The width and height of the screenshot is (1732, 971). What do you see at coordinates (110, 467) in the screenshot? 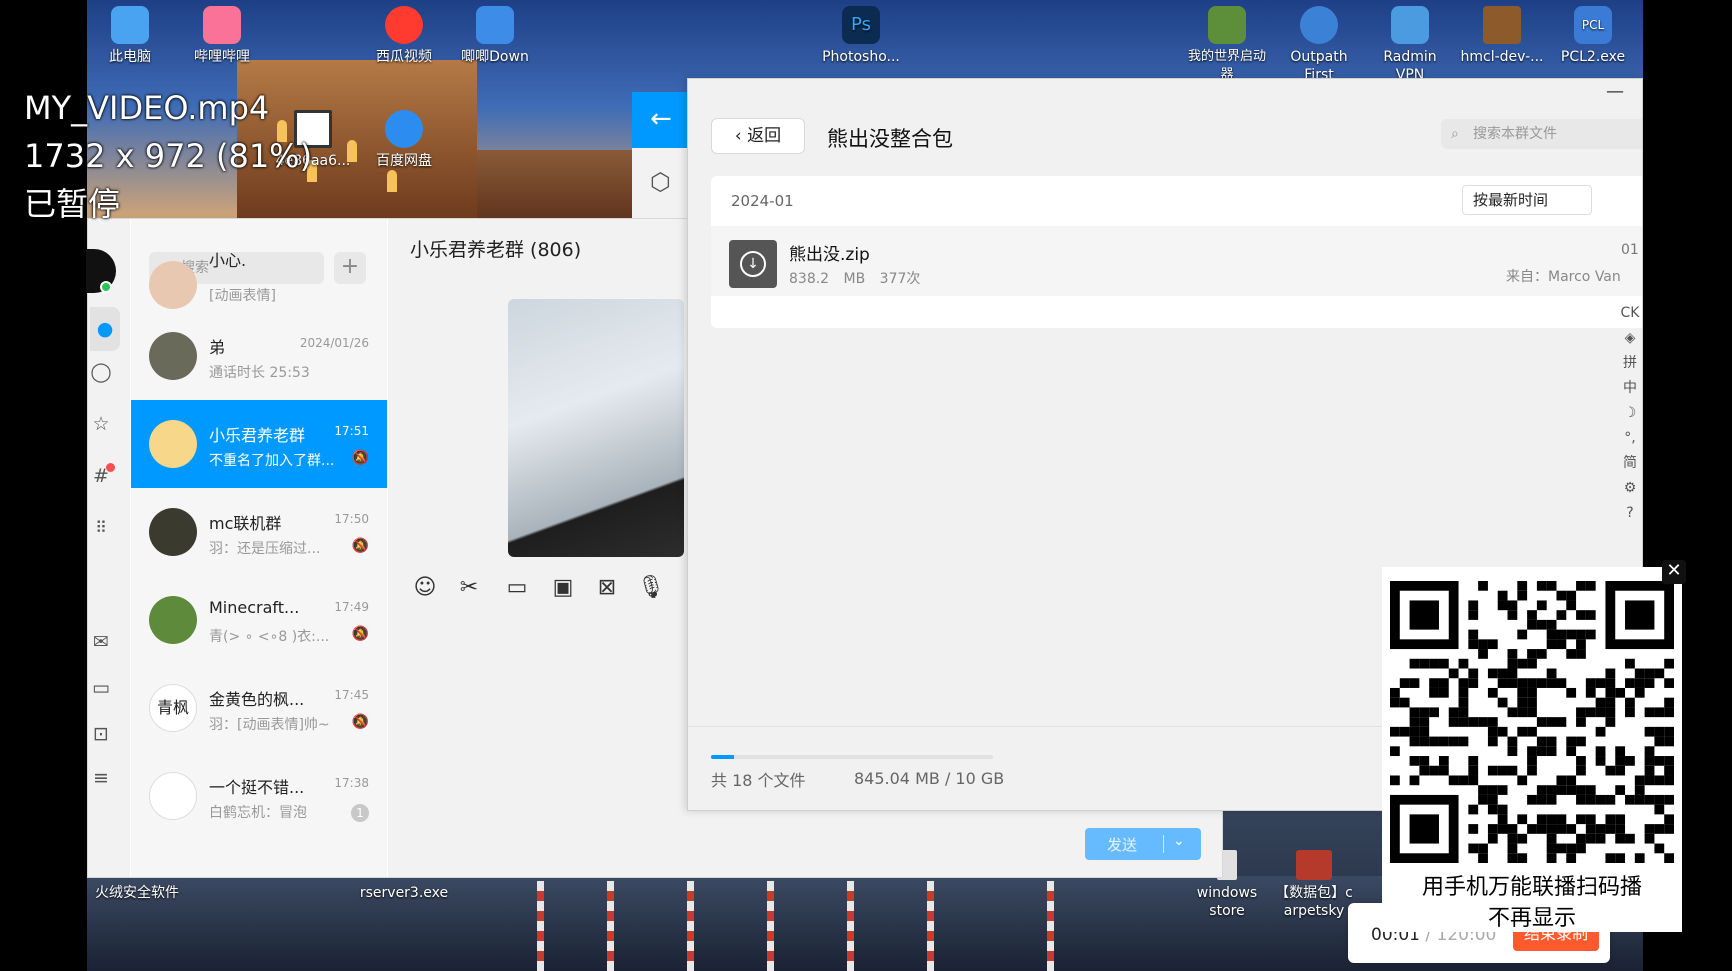
I see `notification-dot` at bounding box center [110, 467].